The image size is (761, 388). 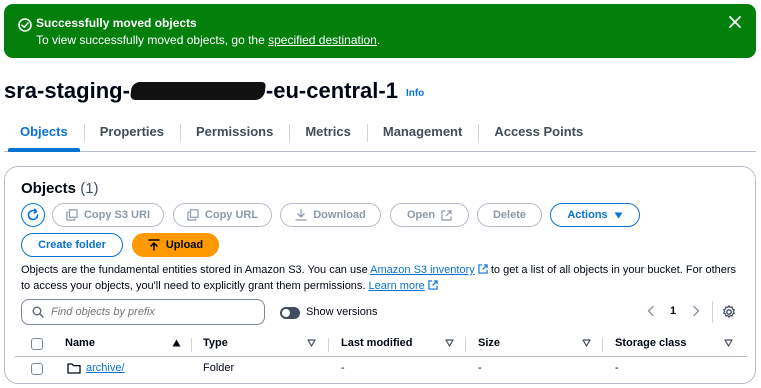 I want to click on copy-s3-uri-label: Copy S3 URI, so click(x=116, y=215).